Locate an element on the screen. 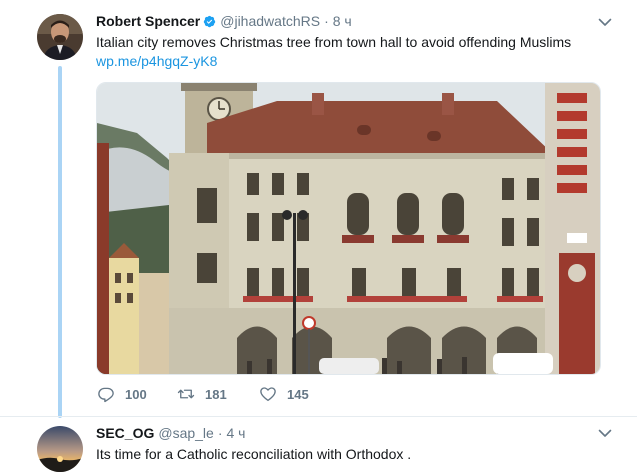 The height and width of the screenshot is (476, 637). tweet-timestamp: 8 ч is located at coordinates (342, 21).